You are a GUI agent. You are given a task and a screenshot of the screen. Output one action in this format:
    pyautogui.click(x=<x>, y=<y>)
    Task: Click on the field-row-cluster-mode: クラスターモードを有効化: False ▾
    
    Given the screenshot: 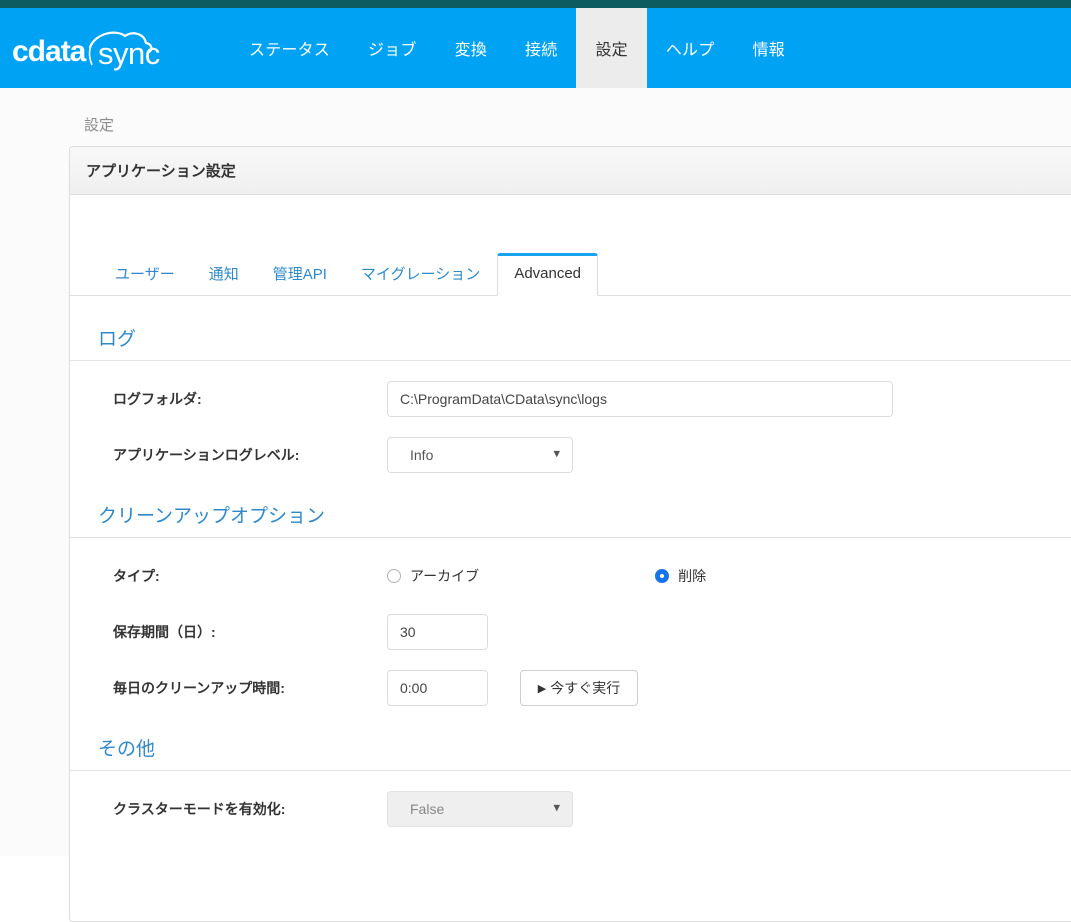 What is the action you would take?
    pyautogui.click(x=570, y=809)
    